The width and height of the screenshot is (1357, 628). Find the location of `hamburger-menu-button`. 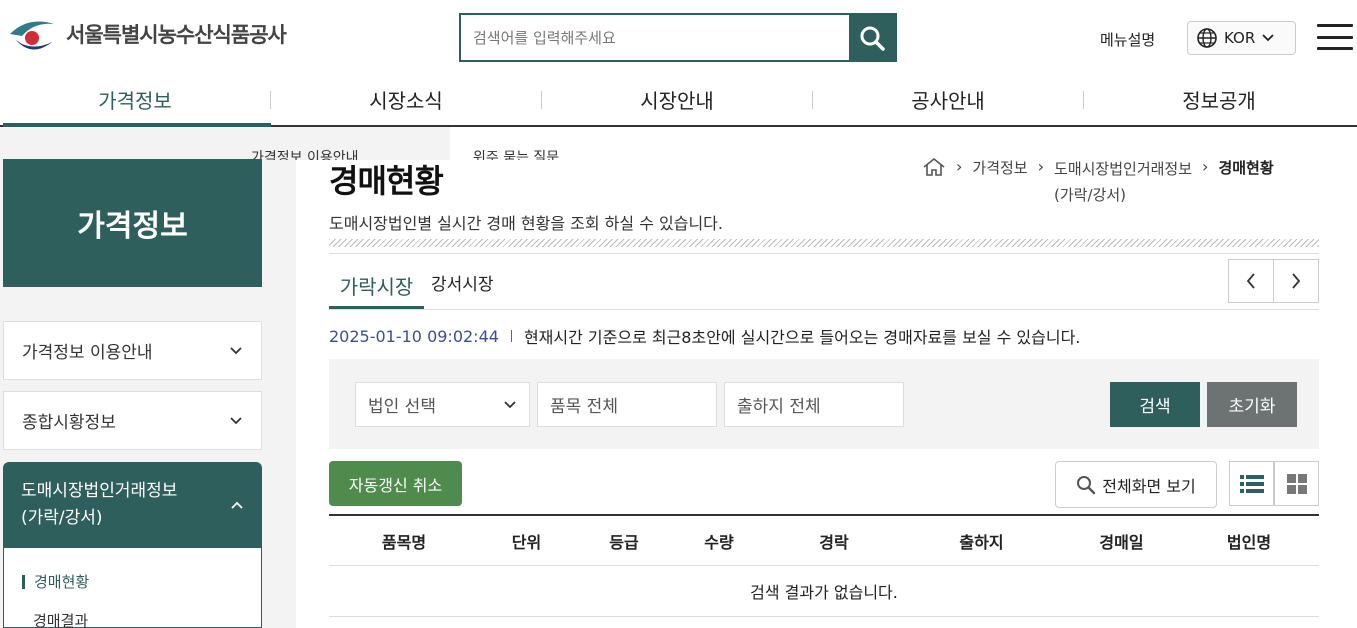

hamburger-menu-button is located at coordinates (1335, 37).